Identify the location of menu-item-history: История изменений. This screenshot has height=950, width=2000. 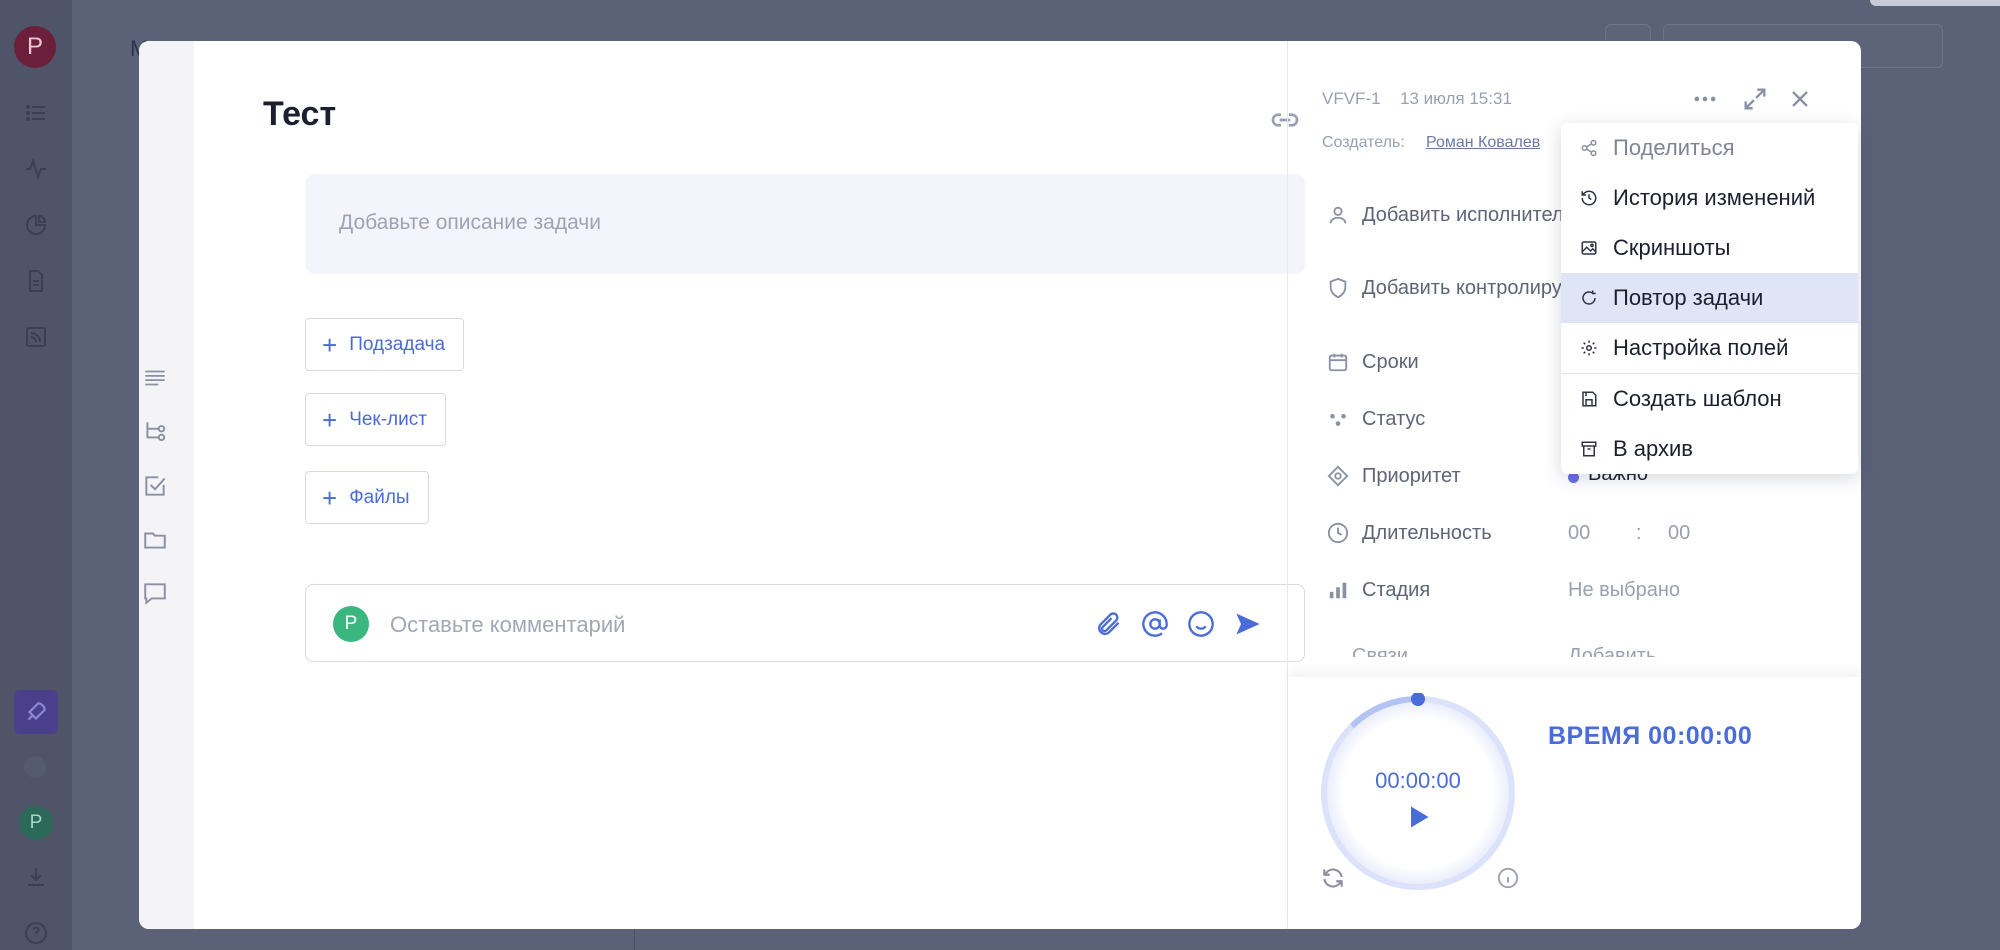
(1709, 198).